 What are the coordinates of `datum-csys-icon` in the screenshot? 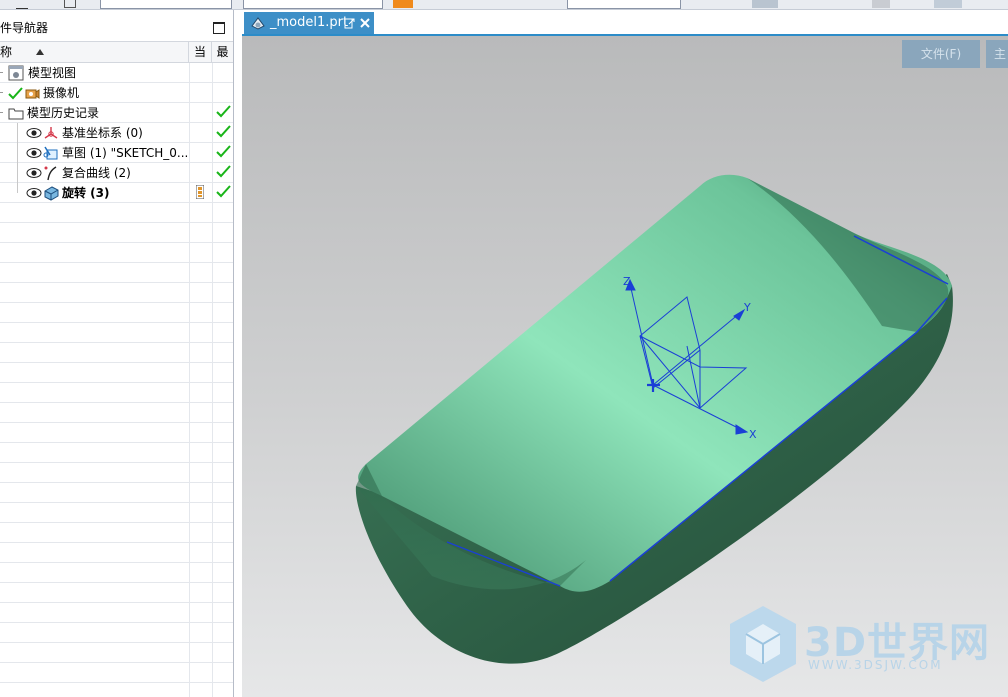 It's located at (51, 133).